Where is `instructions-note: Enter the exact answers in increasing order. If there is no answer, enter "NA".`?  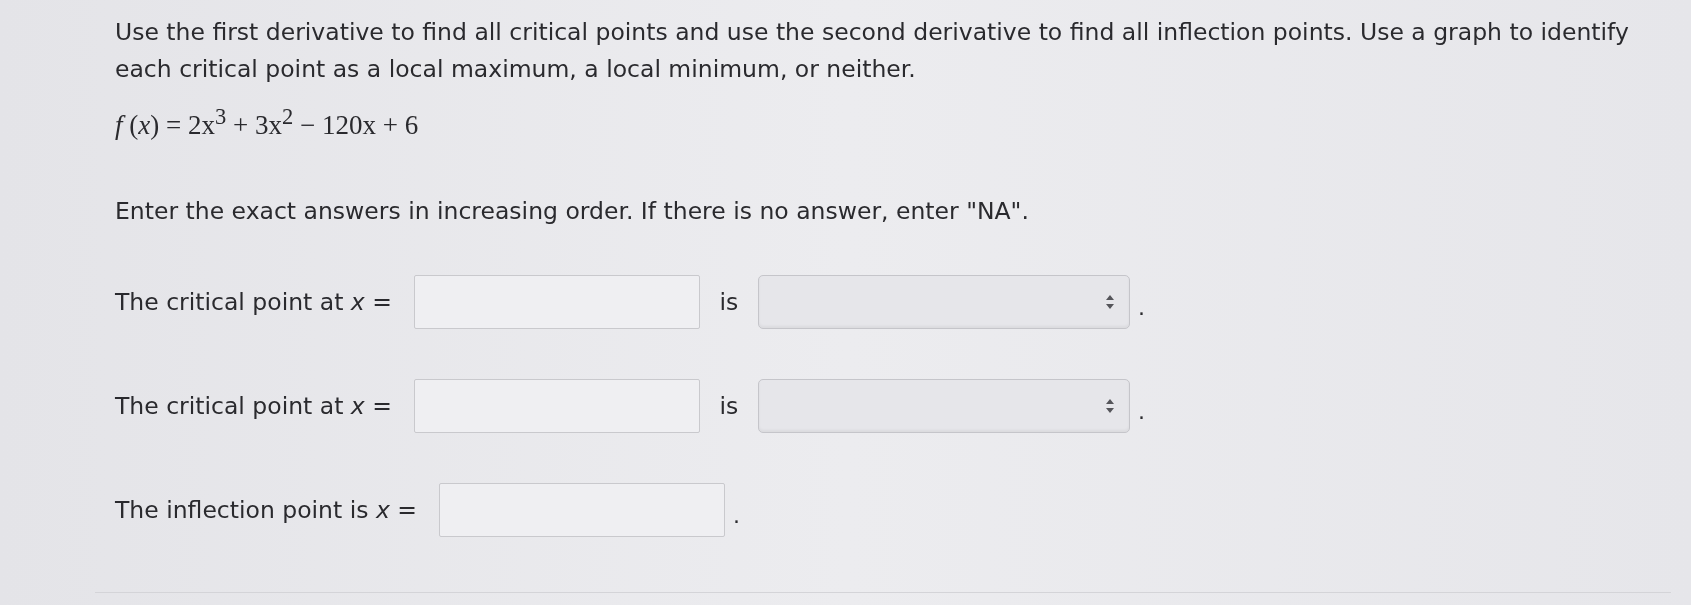
instructions-note: Enter the exact answers in increasing order. If there is no answer, enter "NA". is located at coordinates (572, 211).